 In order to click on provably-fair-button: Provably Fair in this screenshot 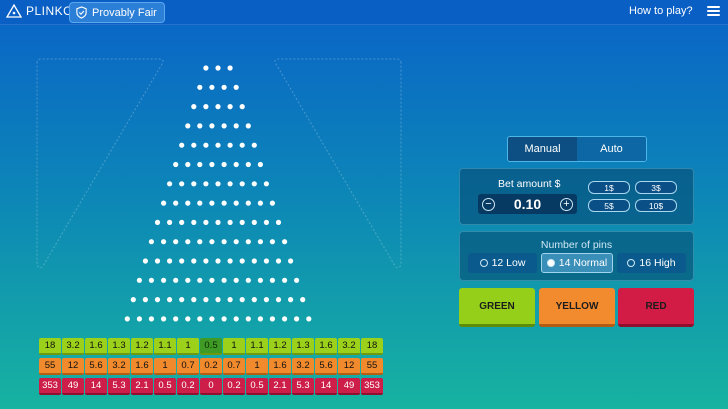, I will do `click(117, 12)`.